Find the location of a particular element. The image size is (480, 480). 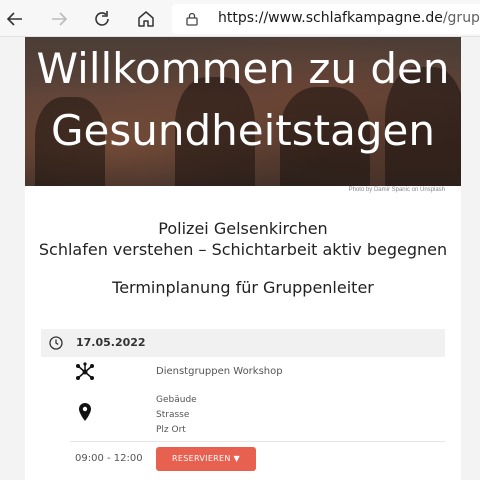

arrow-left-icon is located at coordinates (14, 19).